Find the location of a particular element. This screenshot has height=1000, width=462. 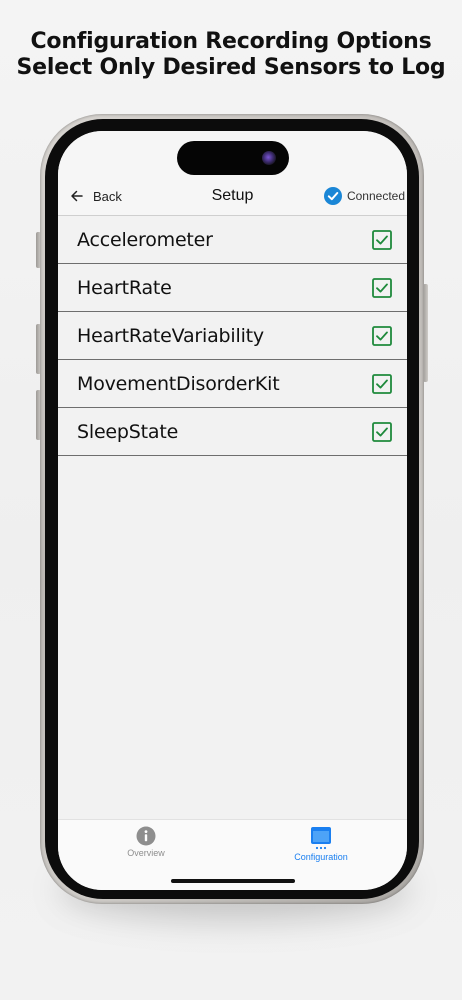

tab-overview: Overview is located at coordinates (146, 842).